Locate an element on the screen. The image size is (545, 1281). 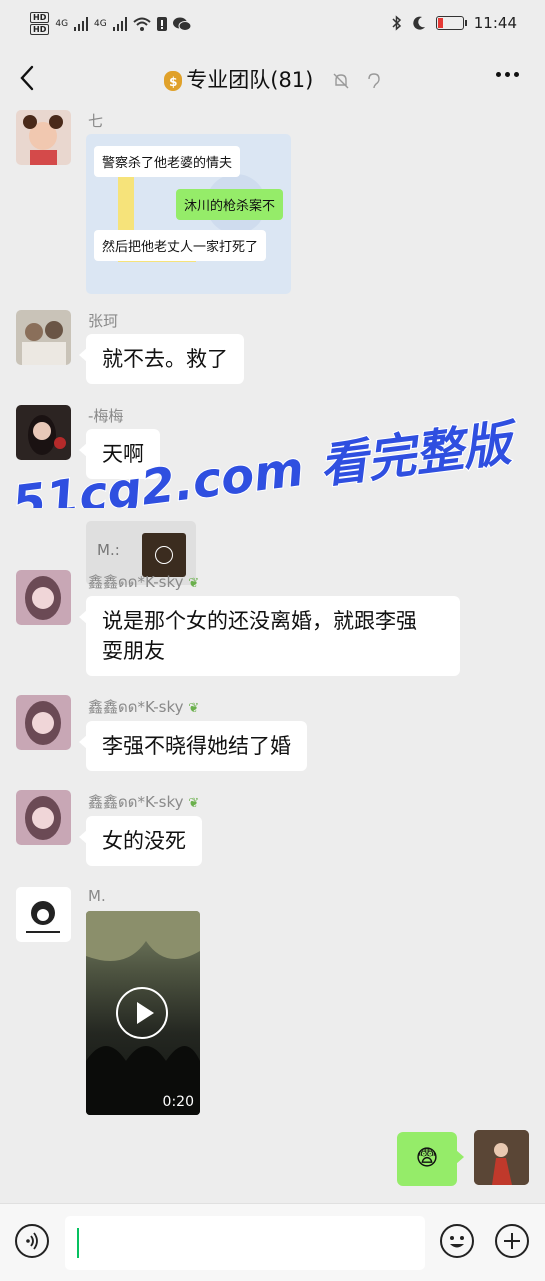
video-message: 0:20 is located at coordinates (143, 1013).